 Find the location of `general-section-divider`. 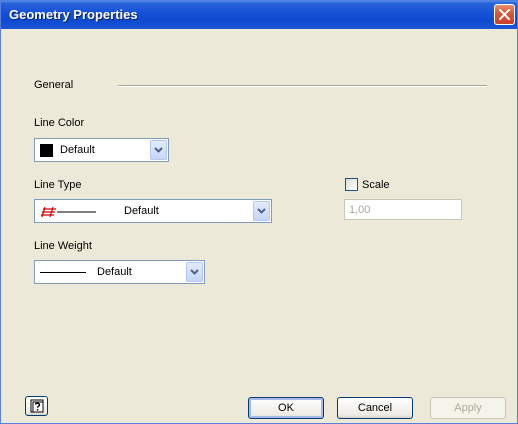

general-section-divider is located at coordinates (302, 86).